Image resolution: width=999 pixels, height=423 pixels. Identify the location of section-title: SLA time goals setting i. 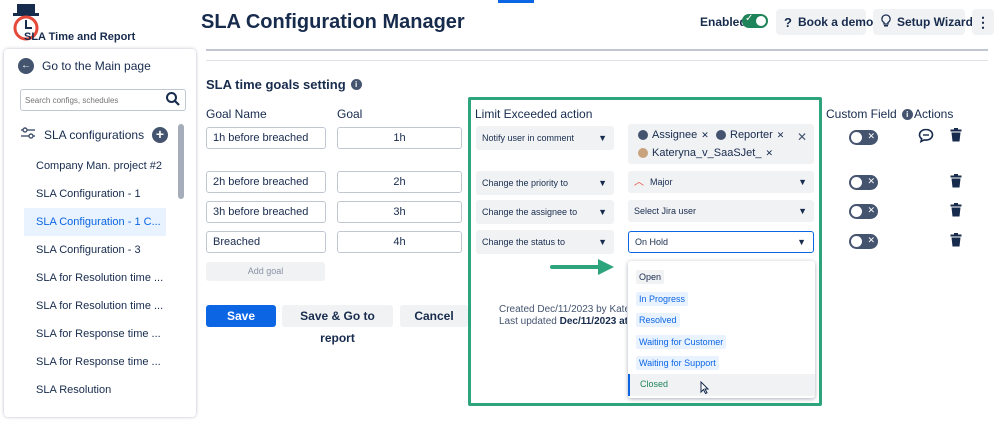
(284, 84).